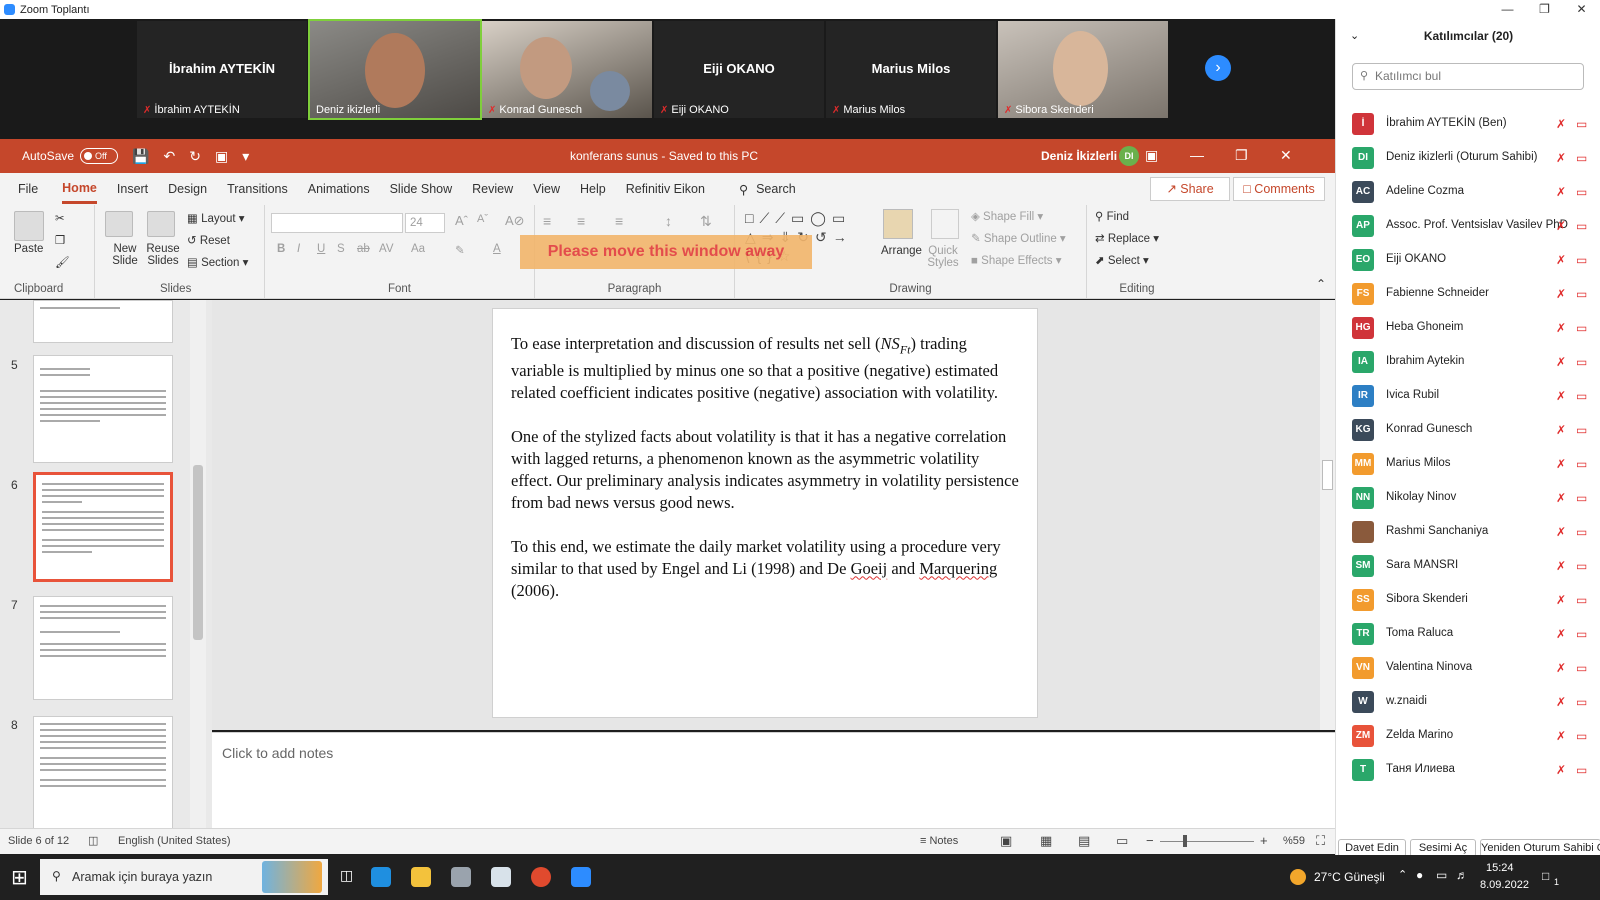 The image size is (1600, 900). Describe the element at coordinates (1264, 840) in the screenshot. I see `zoom-in-icon: +` at that location.